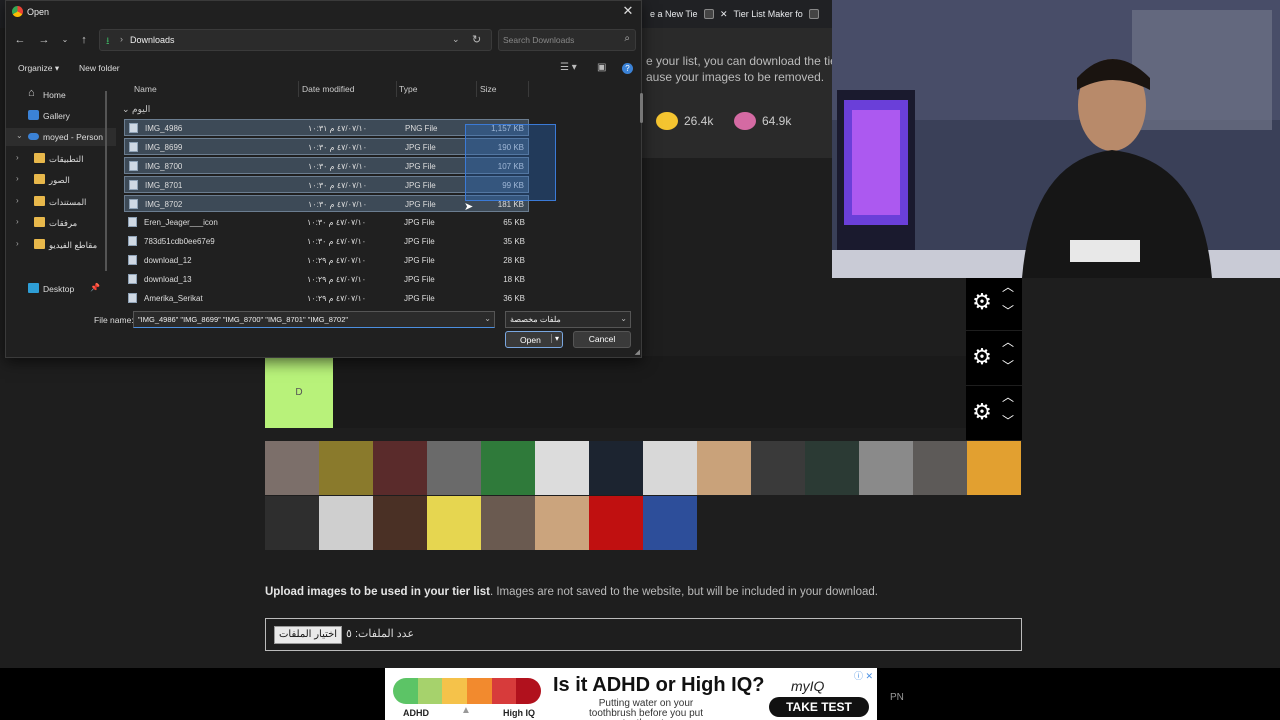 This screenshot has width=1280, height=720. Describe the element at coordinates (61, 289) in the screenshot. I see `sidebar-item: Desktop 📌` at that location.